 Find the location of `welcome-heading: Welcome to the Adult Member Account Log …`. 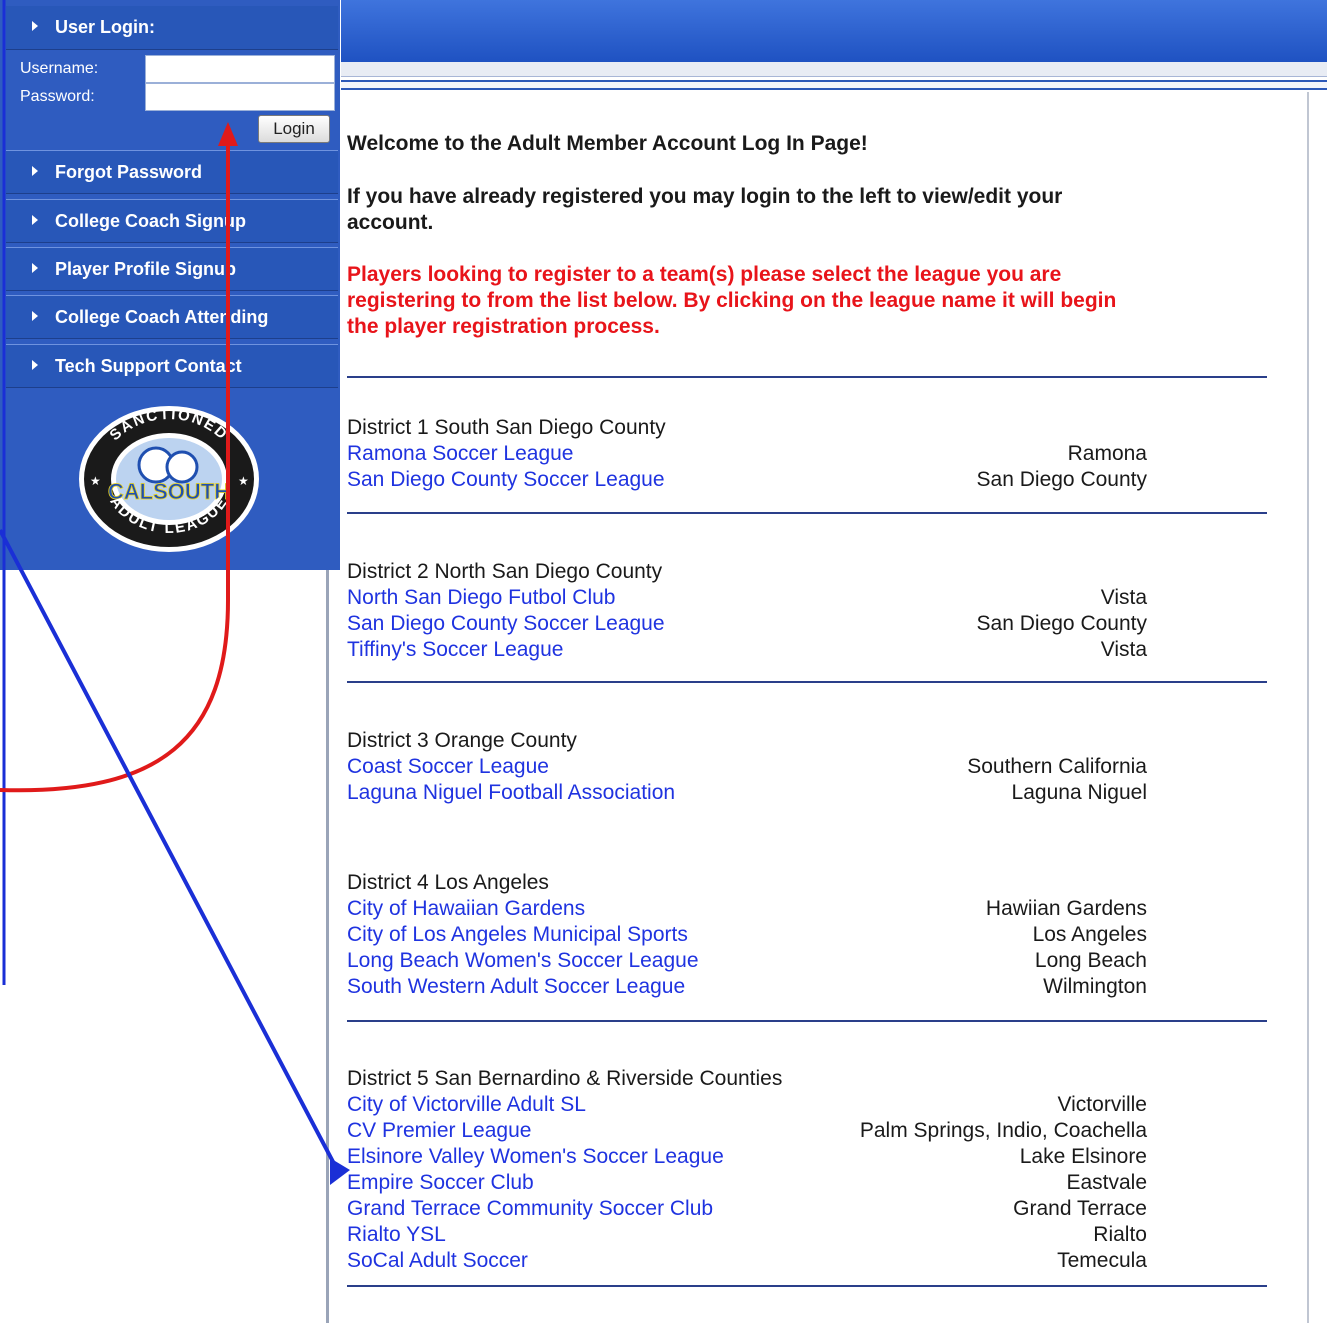

welcome-heading: Welcome to the Adult Member Account Log … is located at coordinates (607, 143).